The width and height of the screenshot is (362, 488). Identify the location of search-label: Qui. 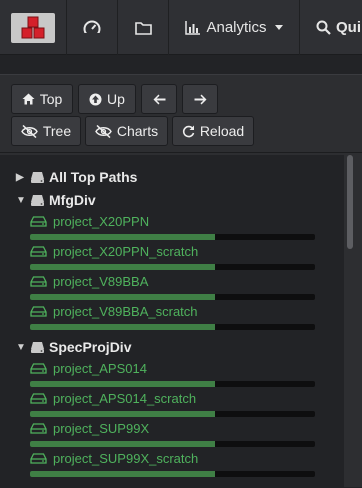
(348, 27).